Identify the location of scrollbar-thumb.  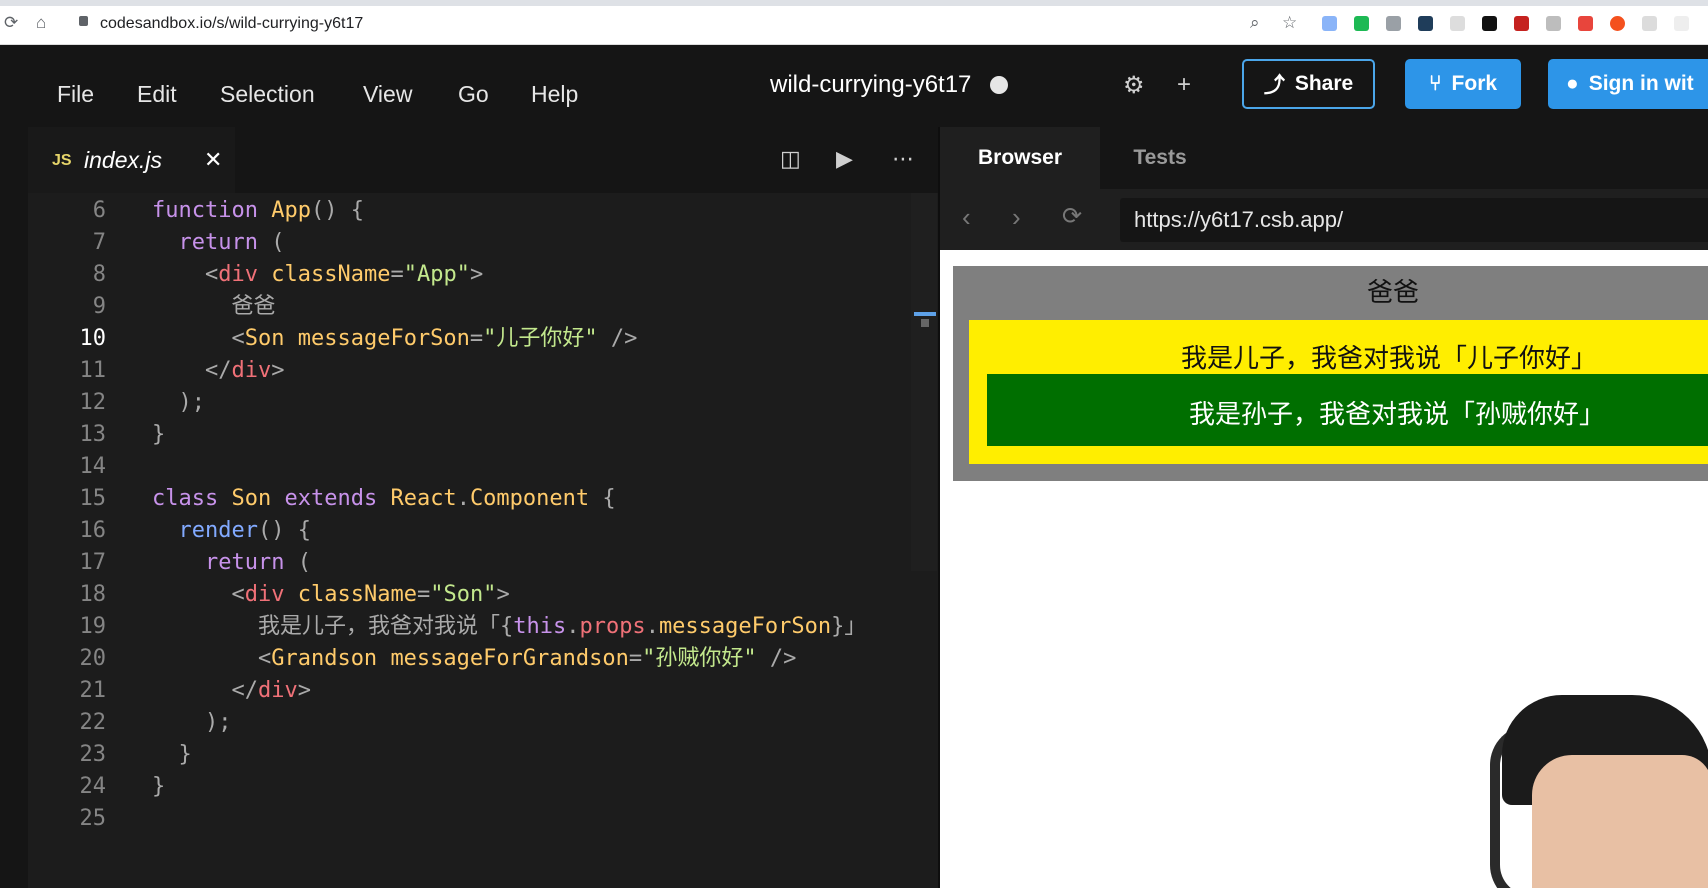
(925, 323).